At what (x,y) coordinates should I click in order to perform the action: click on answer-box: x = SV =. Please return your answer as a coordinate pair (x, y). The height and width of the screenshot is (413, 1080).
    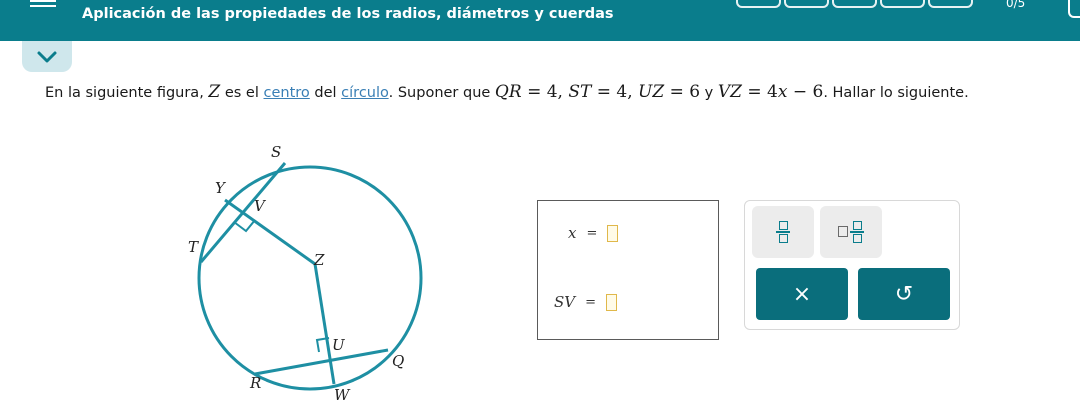
    Looking at the image, I should click on (628, 270).